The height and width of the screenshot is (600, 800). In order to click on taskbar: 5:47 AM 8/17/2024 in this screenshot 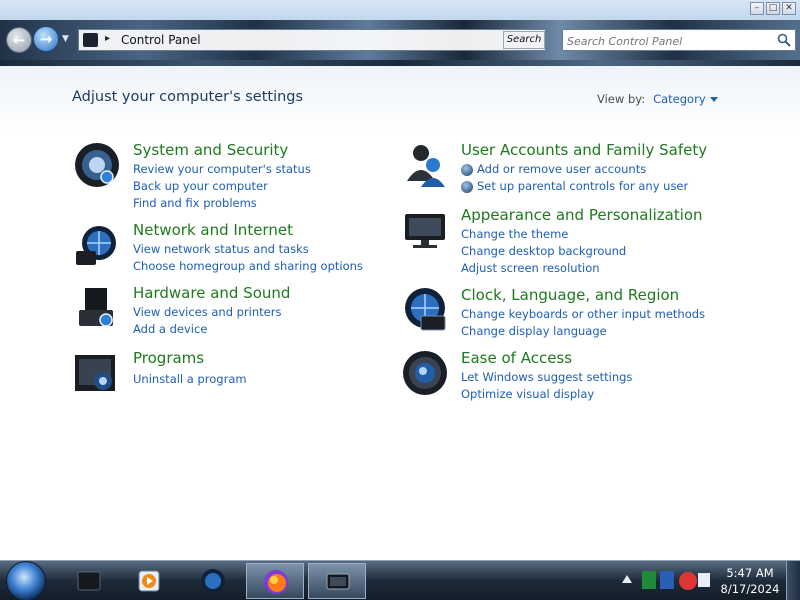, I will do `click(400, 580)`.